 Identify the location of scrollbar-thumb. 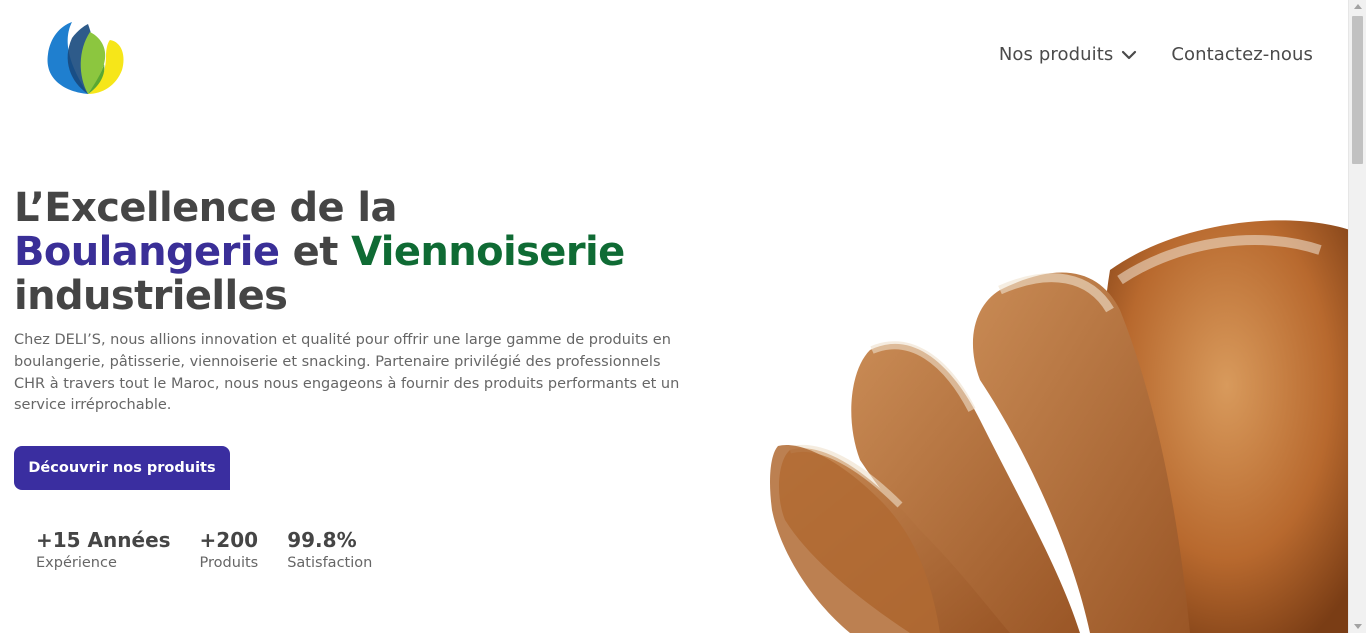
(1357, 90).